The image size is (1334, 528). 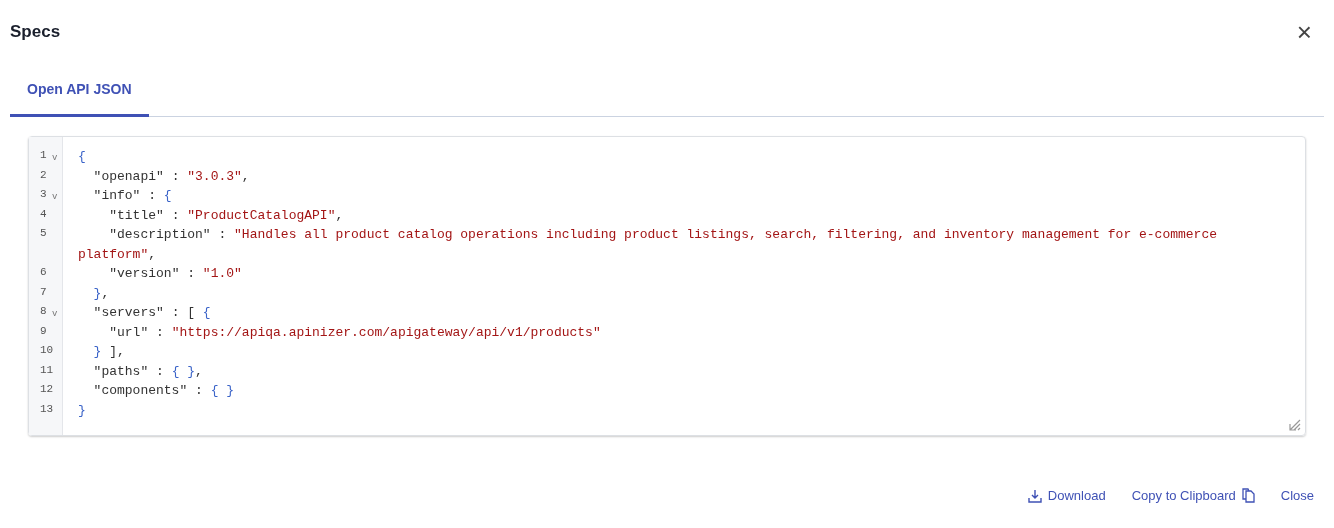 What do you see at coordinates (152, 313) in the screenshot?
I see `code-line: "servers" : [ {` at bounding box center [152, 313].